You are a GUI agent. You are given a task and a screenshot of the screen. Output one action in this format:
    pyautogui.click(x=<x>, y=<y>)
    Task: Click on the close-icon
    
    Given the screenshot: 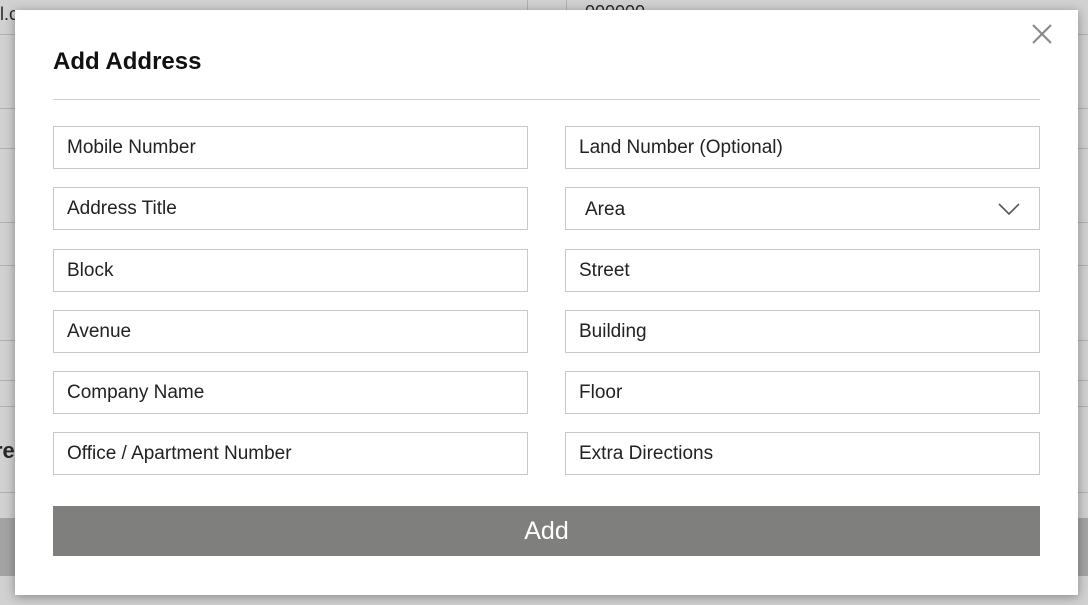 What is the action you would take?
    pyautogui.click(x=1042, y=34)
    